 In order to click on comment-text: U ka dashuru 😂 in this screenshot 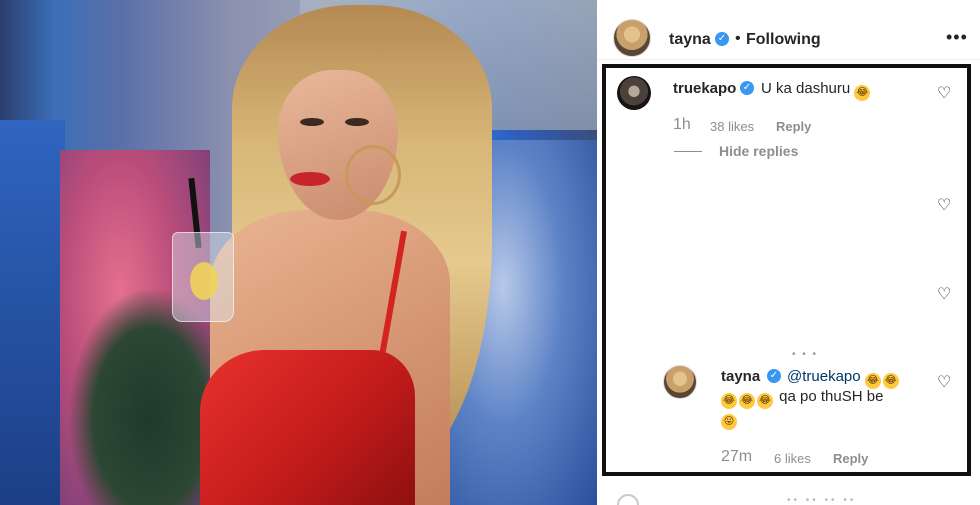, I will do `click(816, 90)`.